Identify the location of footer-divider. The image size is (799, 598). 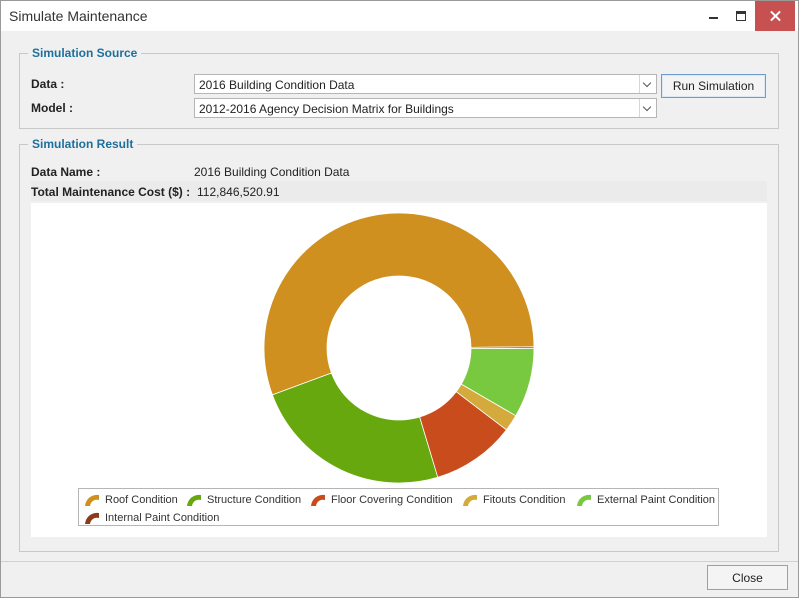
(399, 561).